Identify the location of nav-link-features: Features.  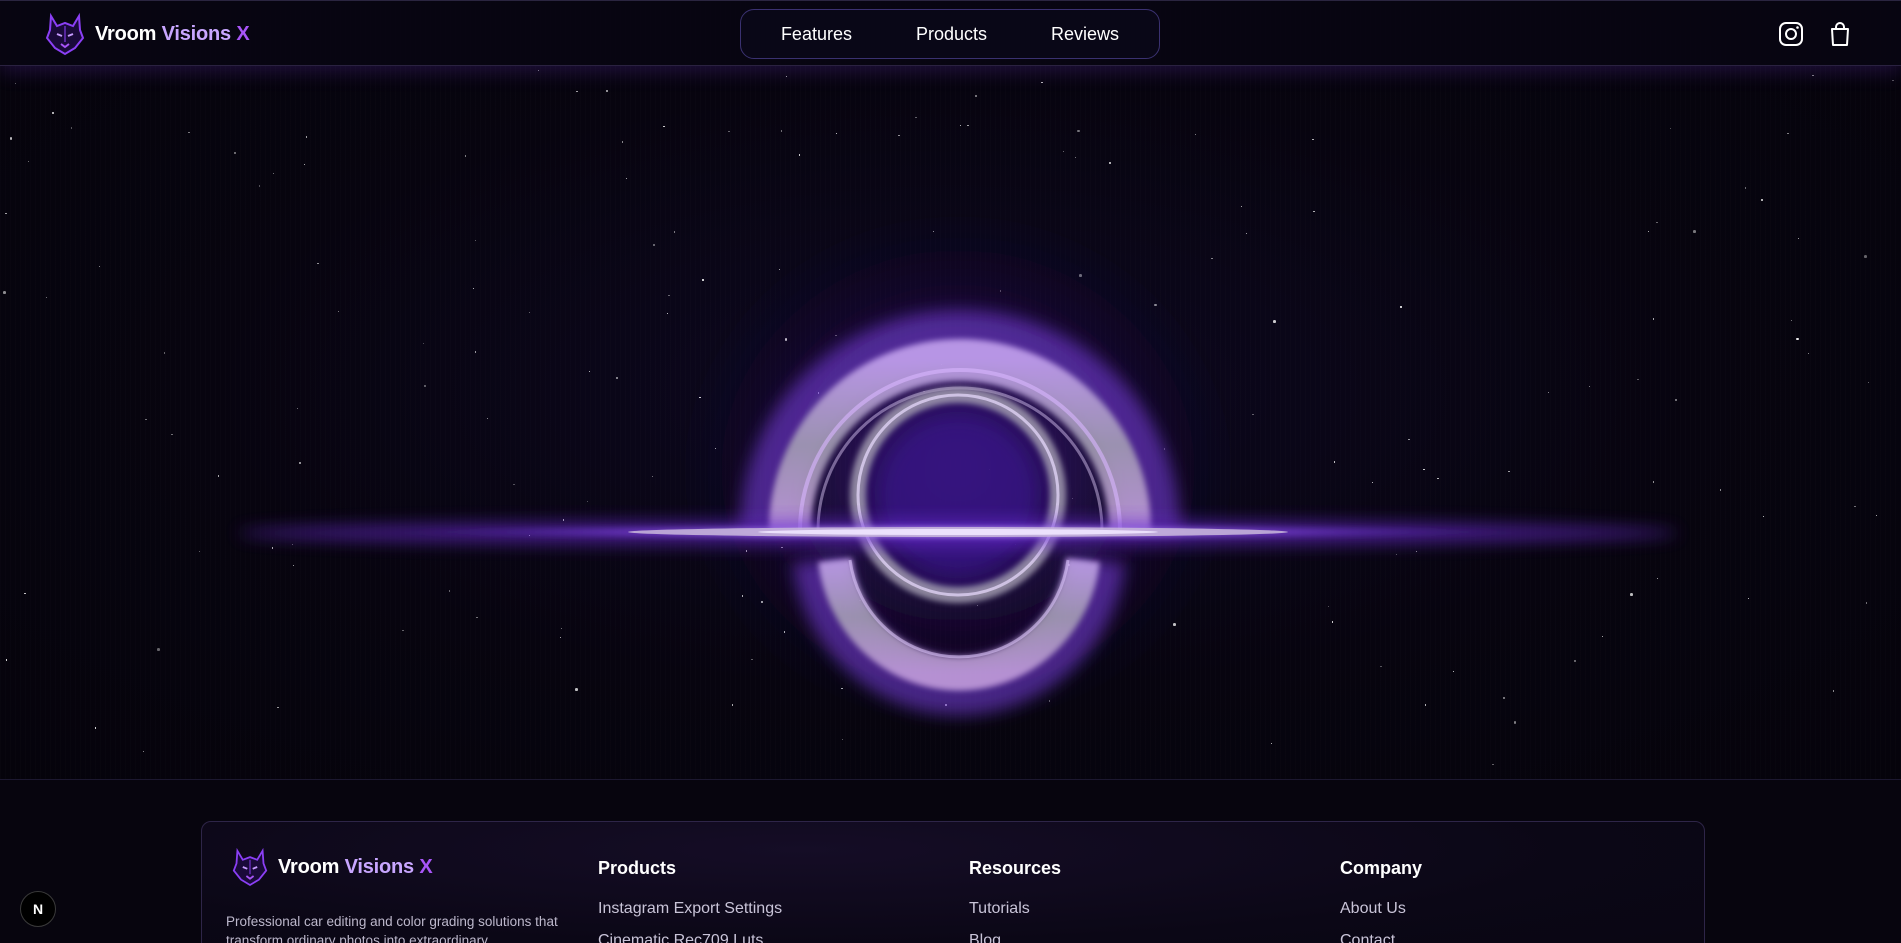
(816, 34).